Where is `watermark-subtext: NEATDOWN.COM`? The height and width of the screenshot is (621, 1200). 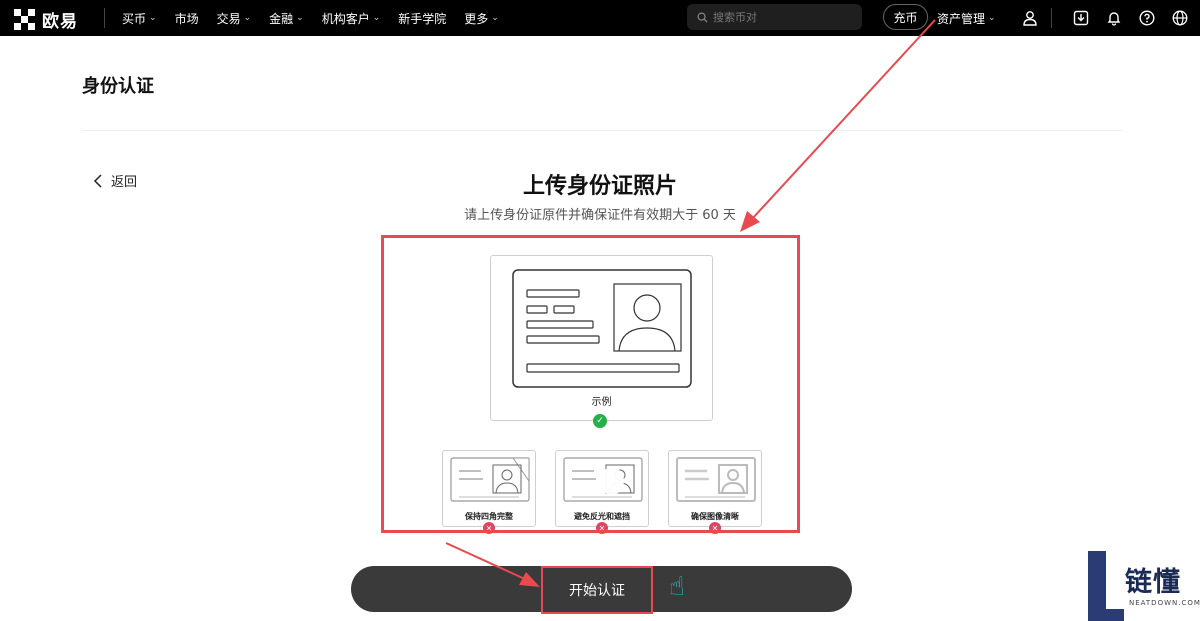 watermark-subtext: NEATDOWN.COM is located at coordinates (1164, 603).